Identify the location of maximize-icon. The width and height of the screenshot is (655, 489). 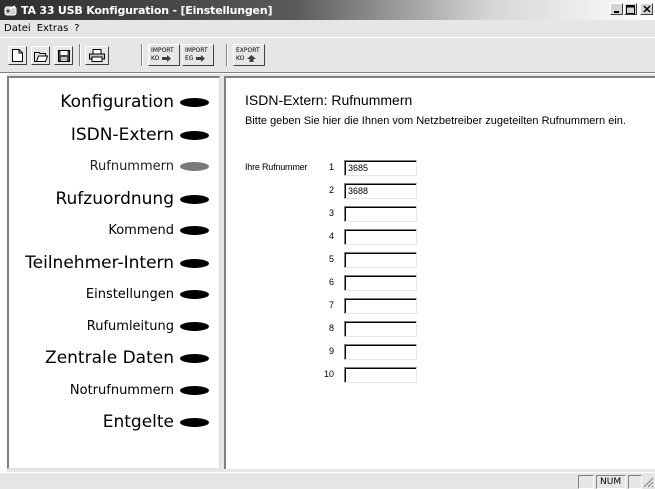
(630, 9).